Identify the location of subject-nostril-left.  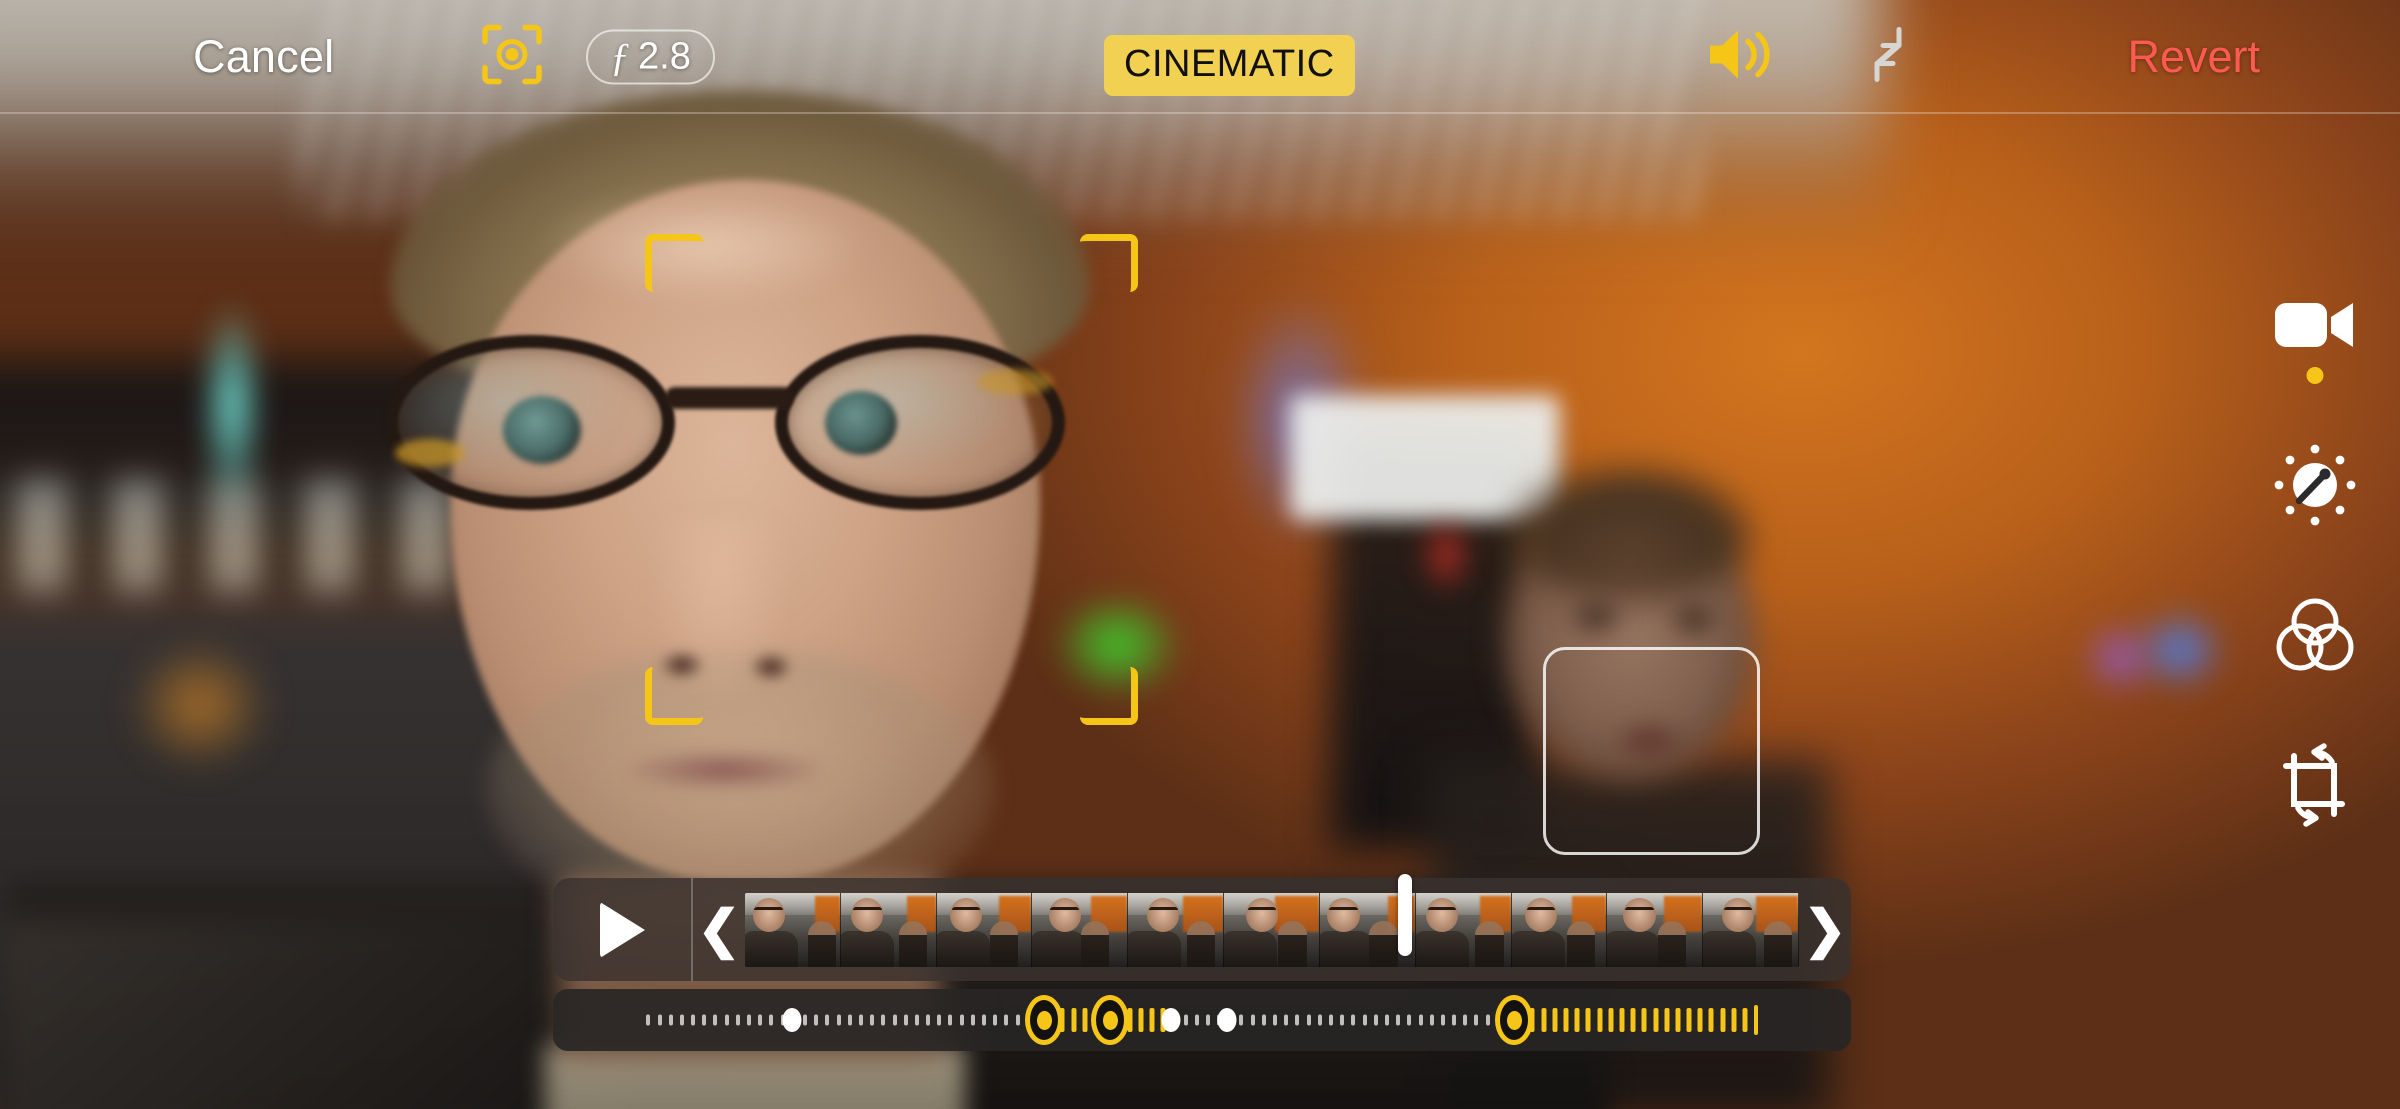
(682, 665).